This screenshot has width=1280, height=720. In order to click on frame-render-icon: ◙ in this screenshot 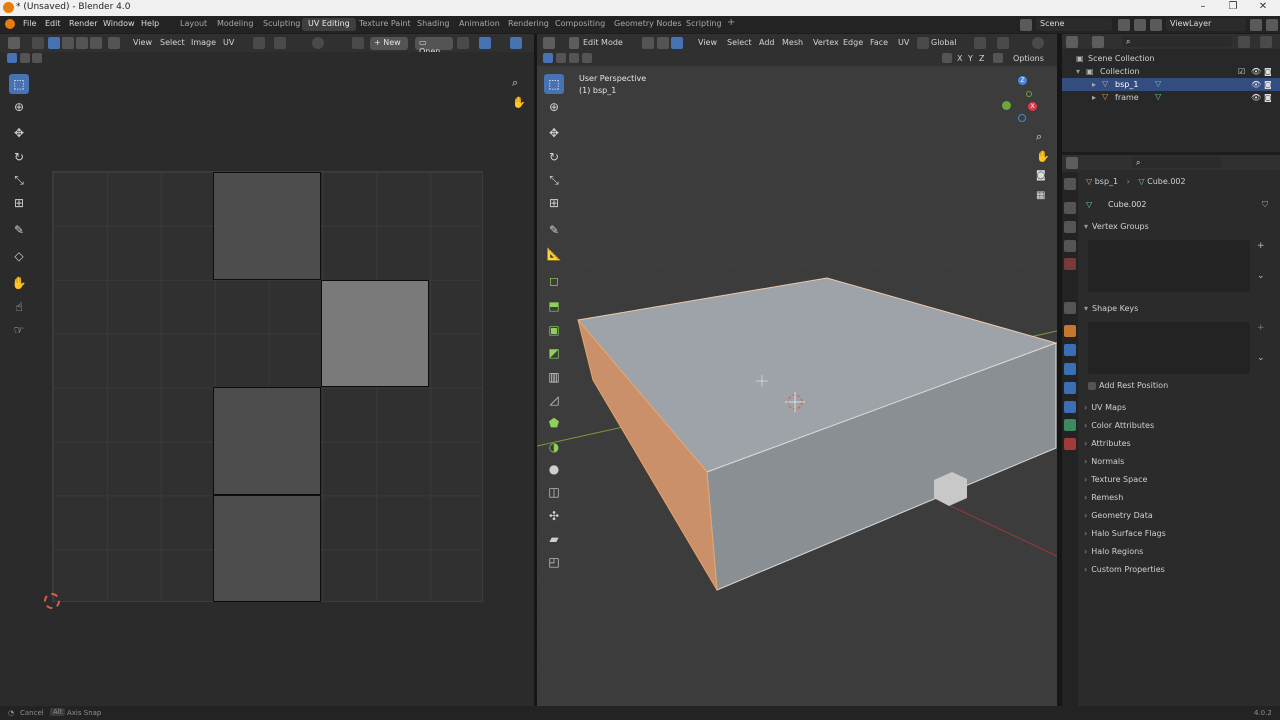, I will do `click(1268, 97)`.